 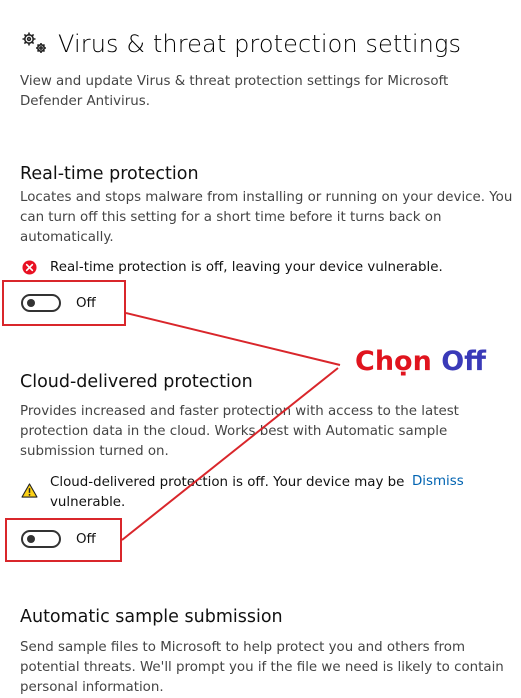 I want to click on annotation-word-off: Off, so click(x=464, y=361).